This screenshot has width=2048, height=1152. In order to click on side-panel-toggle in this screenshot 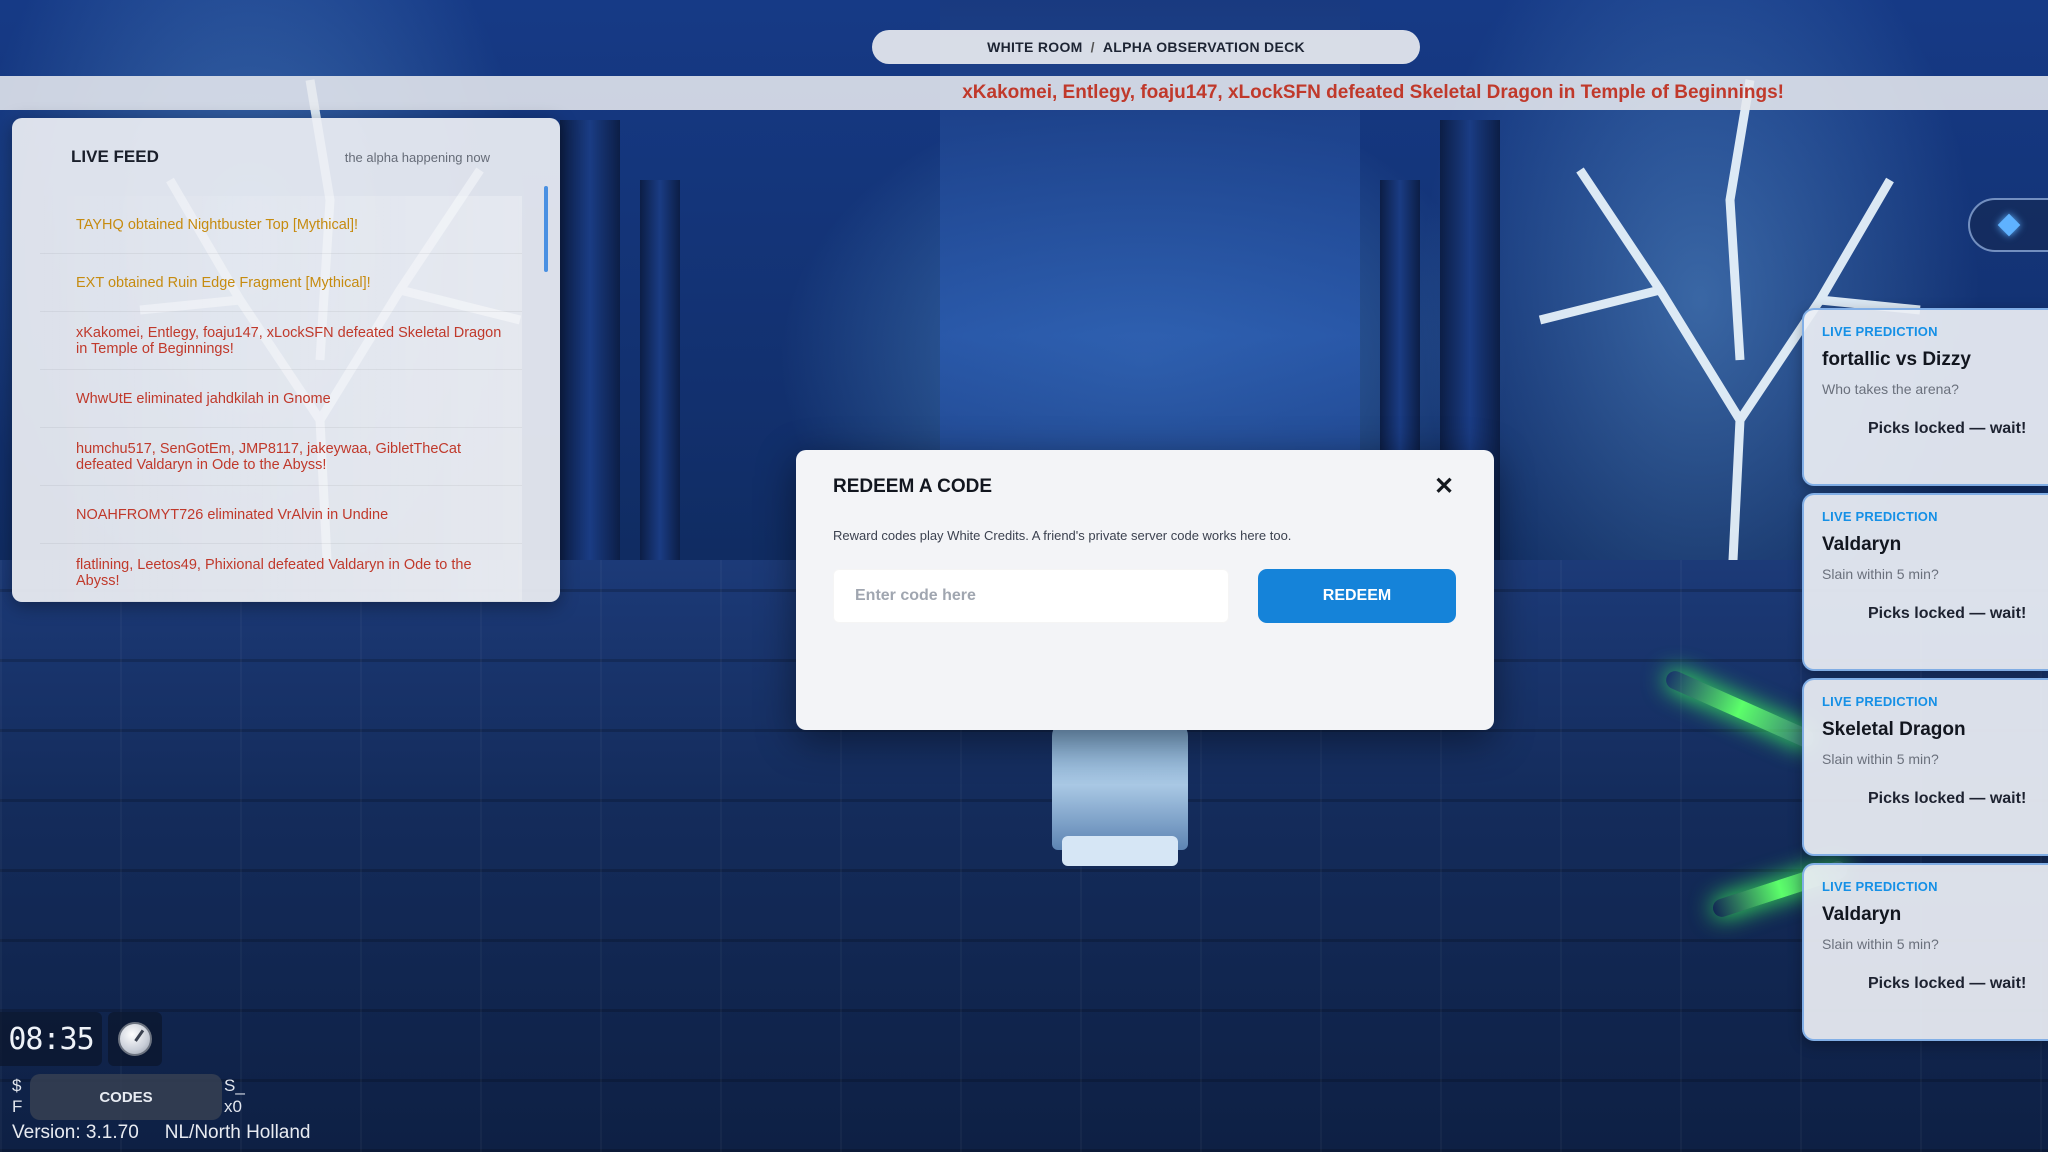, I will do `click(2008, 225)`.